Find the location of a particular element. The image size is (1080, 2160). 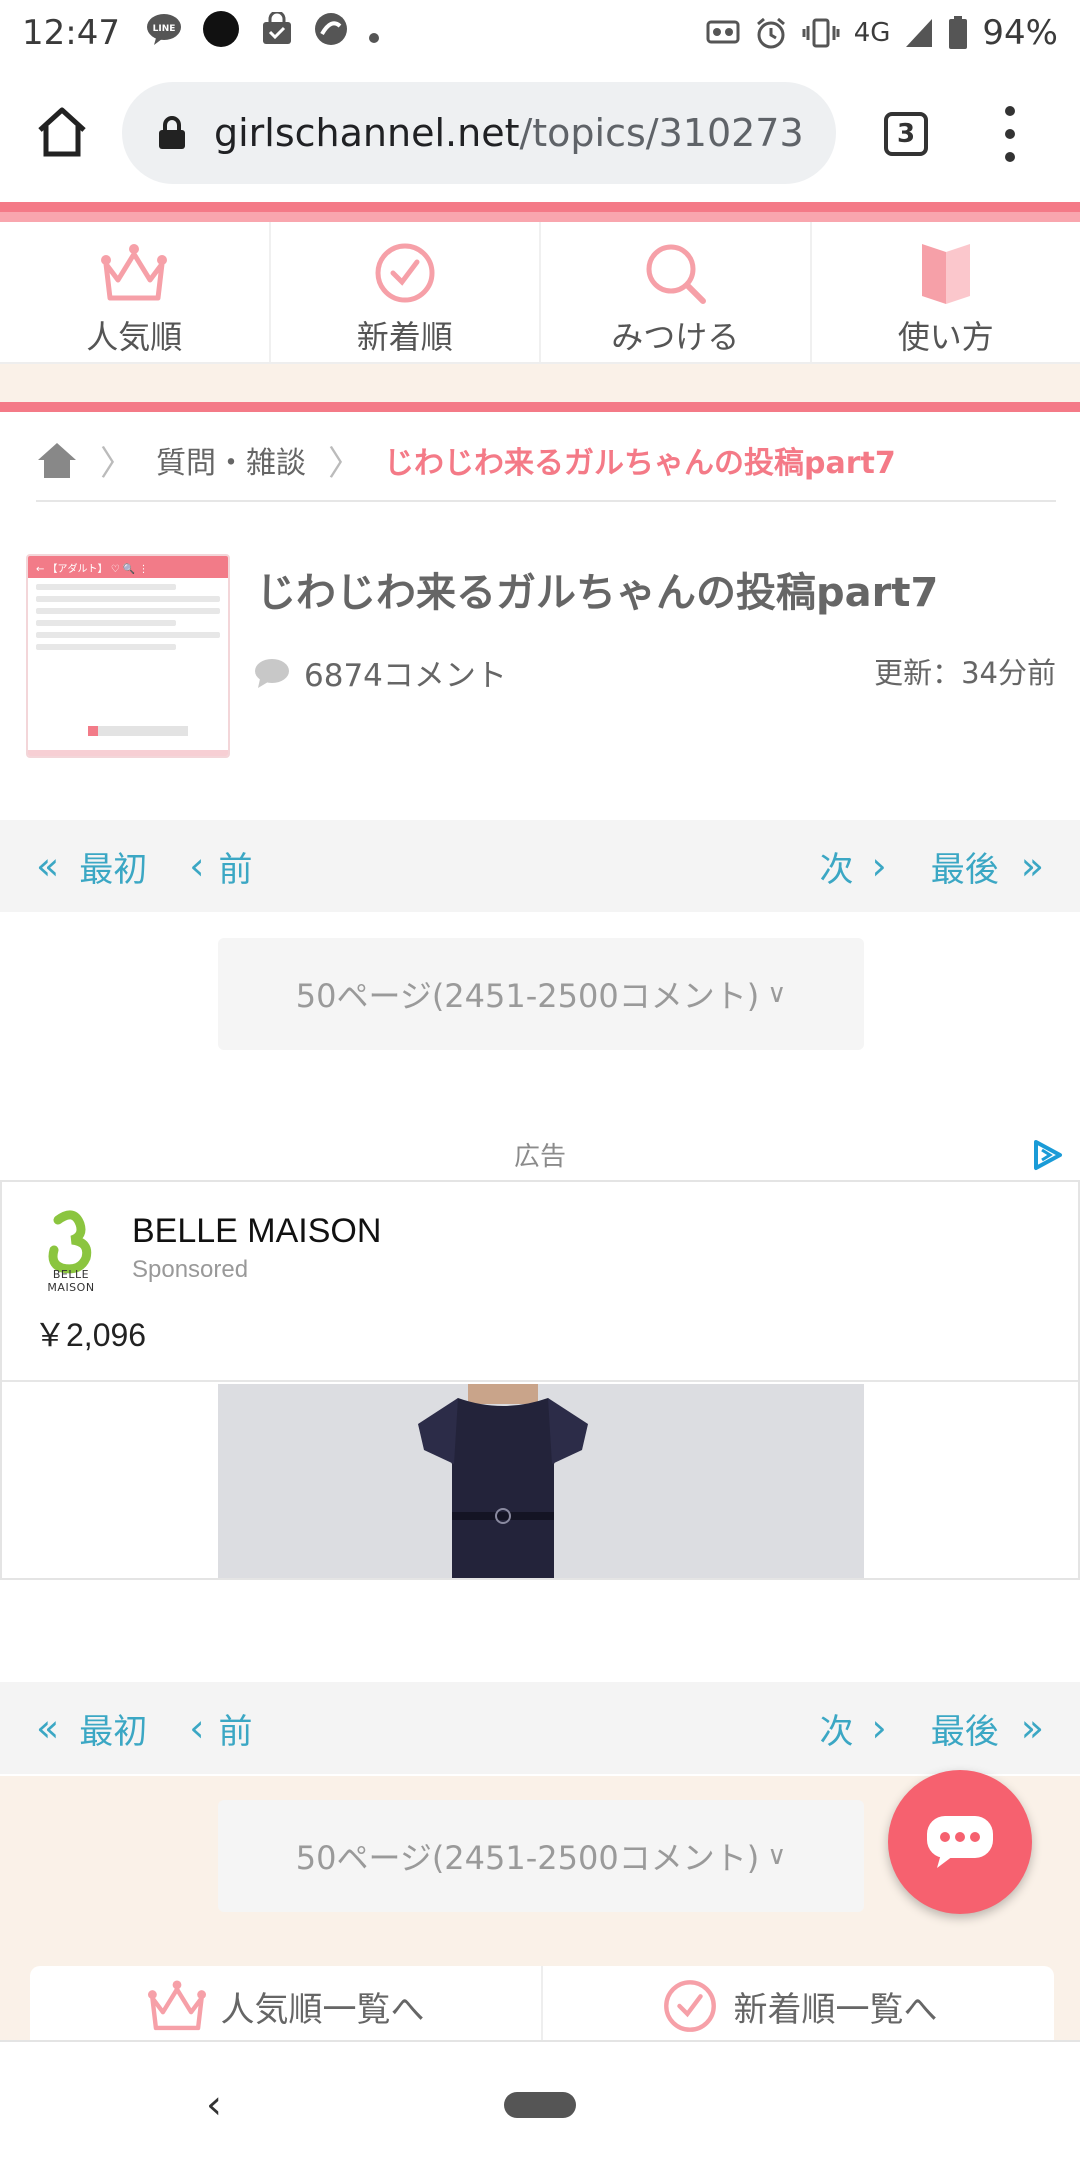

chat-bubble-icon is located at coordinates (960, 1842).